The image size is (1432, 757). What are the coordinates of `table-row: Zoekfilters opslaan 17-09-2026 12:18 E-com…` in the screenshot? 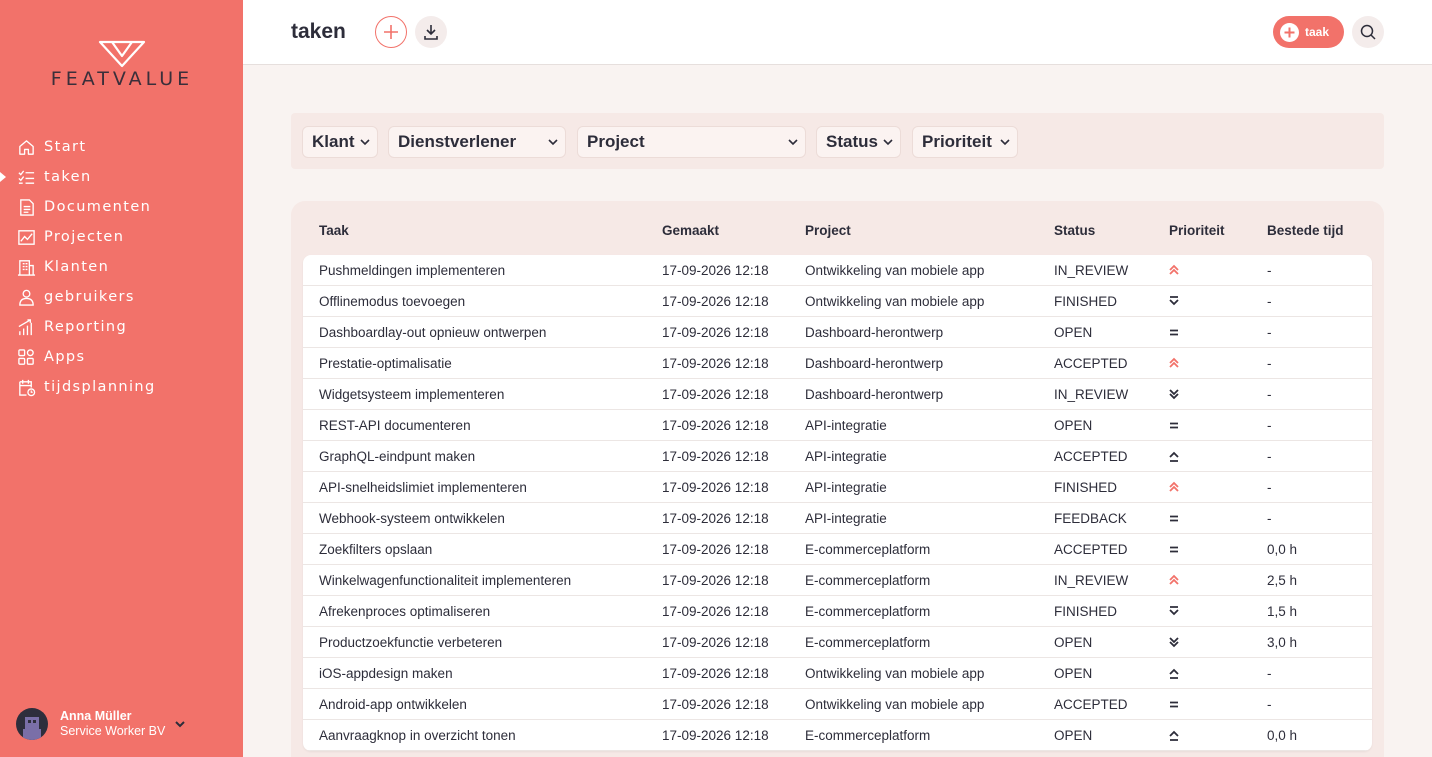 It's located at (837, 549).